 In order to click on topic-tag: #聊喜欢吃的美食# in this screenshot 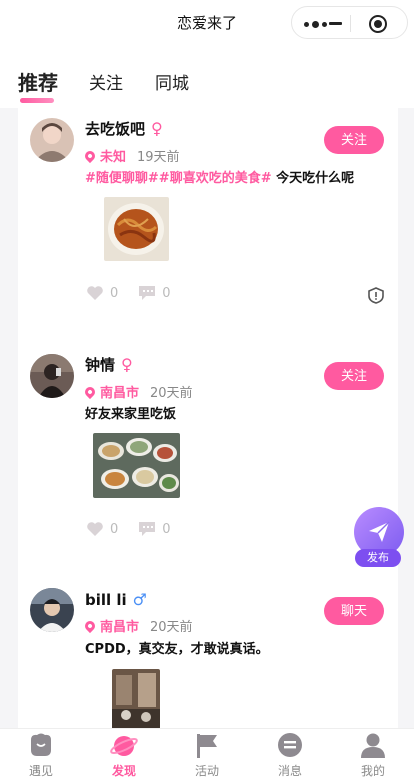, I will do `click(215, 178)`.